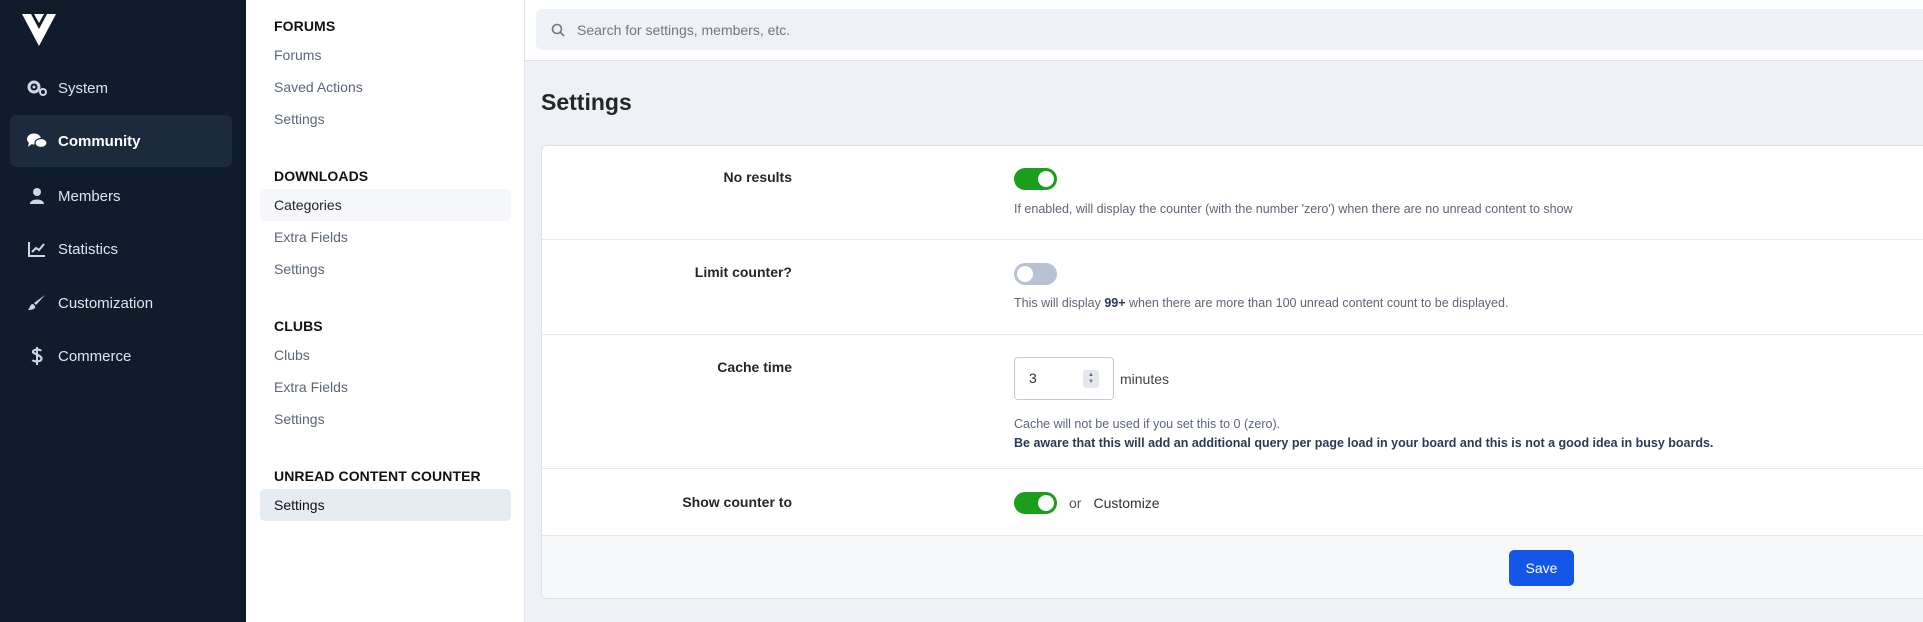 The width and height of the screenshot is (1923, 622). I want to click on nav-item-statistics: Statistics, so click(121, 249).